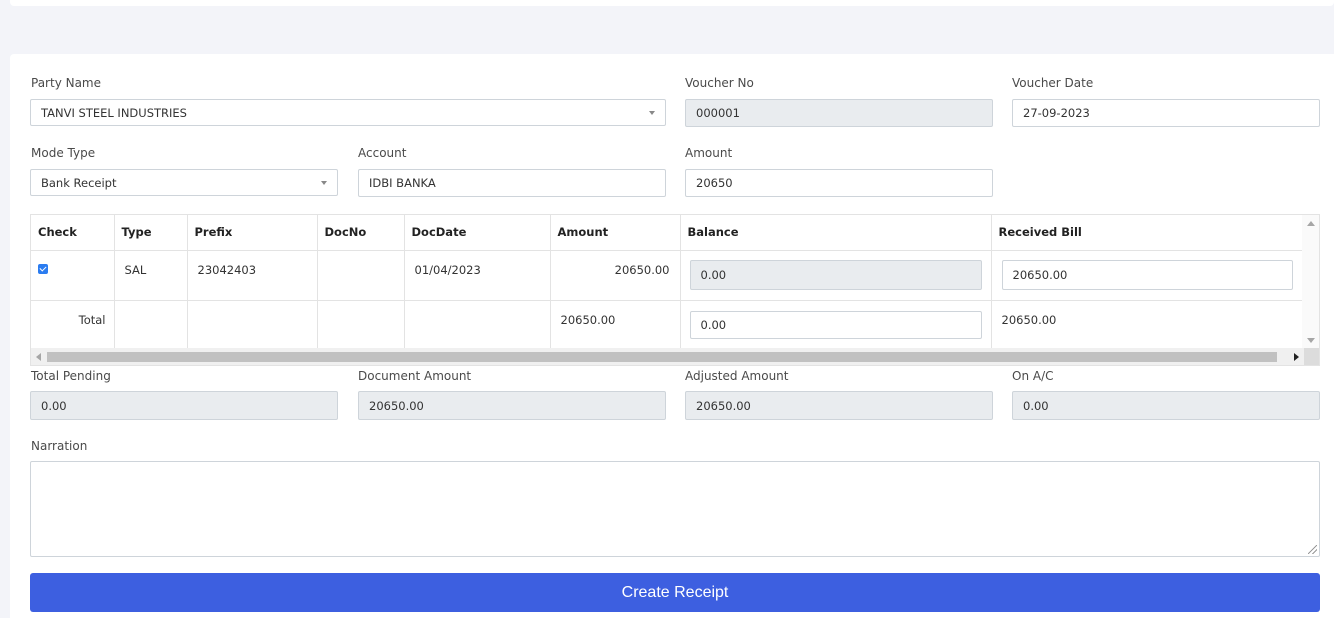 The image size is (1334, 618). What do you see at coordinates (714, 183) in the screenshot?
I see `amount-value: 20650` at bounding box center [714, 183].